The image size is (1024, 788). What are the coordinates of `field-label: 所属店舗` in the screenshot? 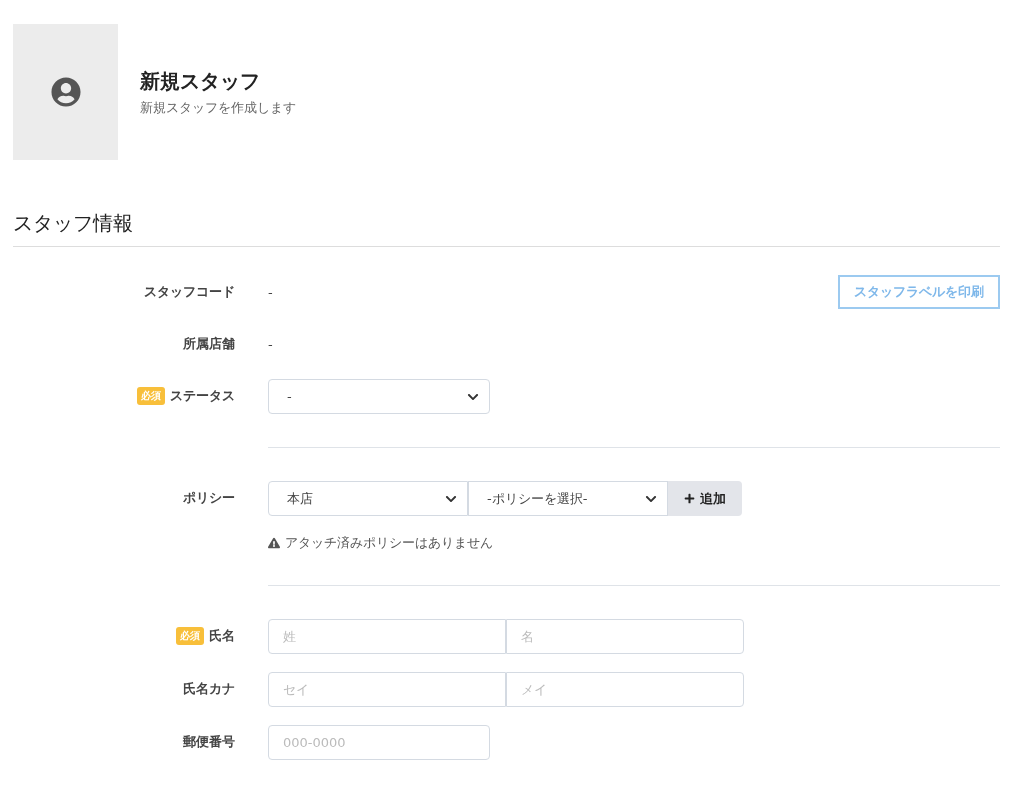 It's located at (209, 344).